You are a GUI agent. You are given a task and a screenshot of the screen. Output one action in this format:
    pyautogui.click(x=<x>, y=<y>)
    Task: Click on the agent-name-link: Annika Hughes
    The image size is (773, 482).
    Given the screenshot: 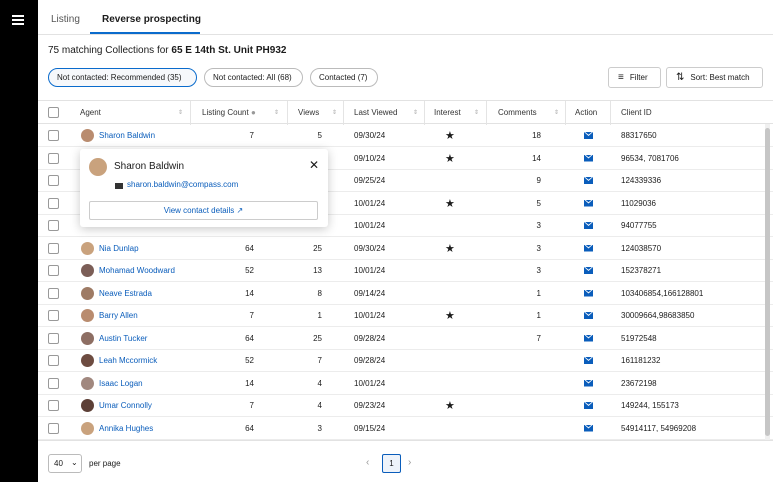 What is the action you would take?
    pyautogui.click(x=126, y=429)
    